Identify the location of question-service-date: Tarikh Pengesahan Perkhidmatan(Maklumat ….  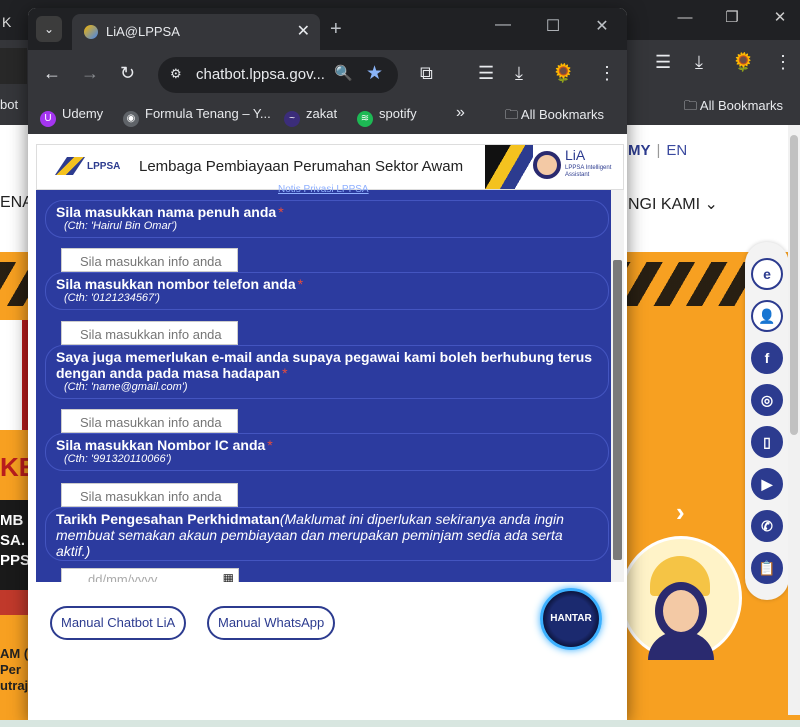
(327, 534).